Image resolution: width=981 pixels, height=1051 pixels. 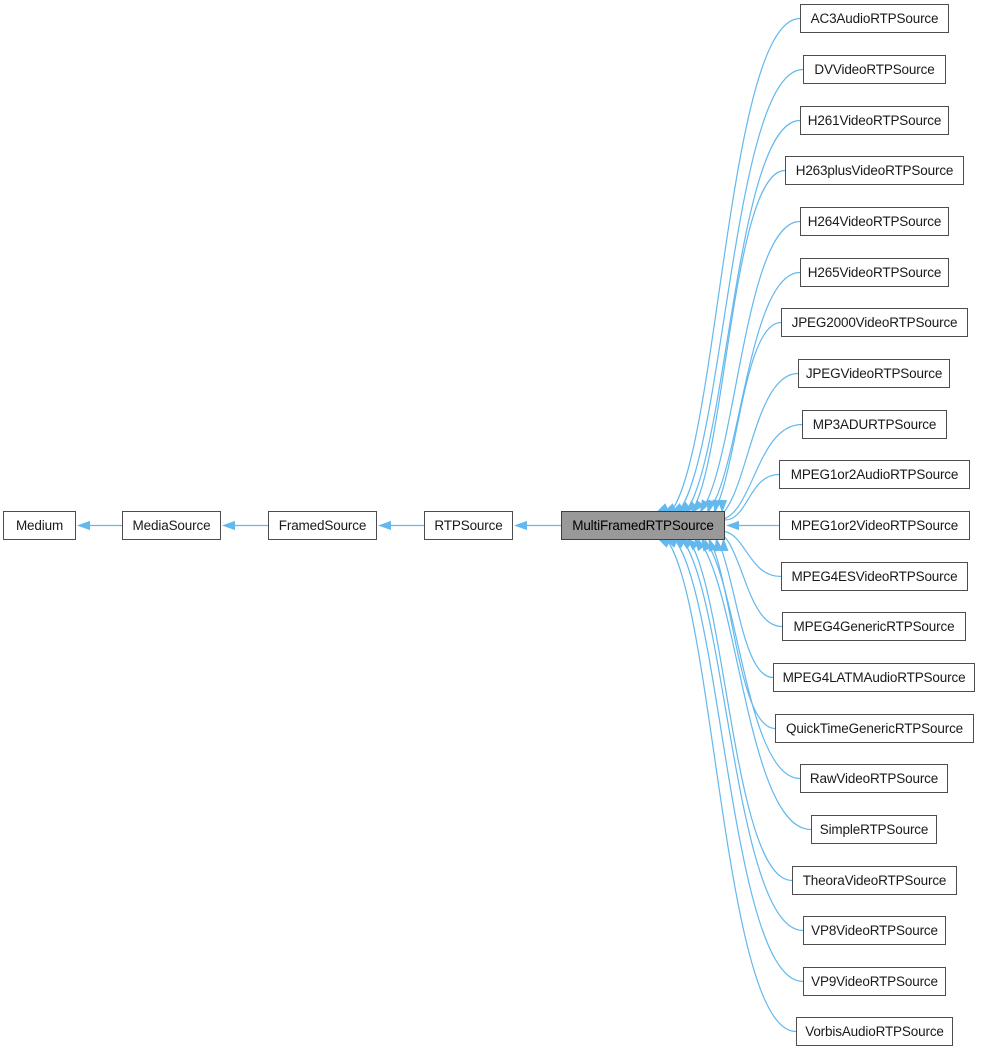 I want to click on class-node-h261-video-rtpsource: H261VideoRTPSource, so click(x=874, y=120).